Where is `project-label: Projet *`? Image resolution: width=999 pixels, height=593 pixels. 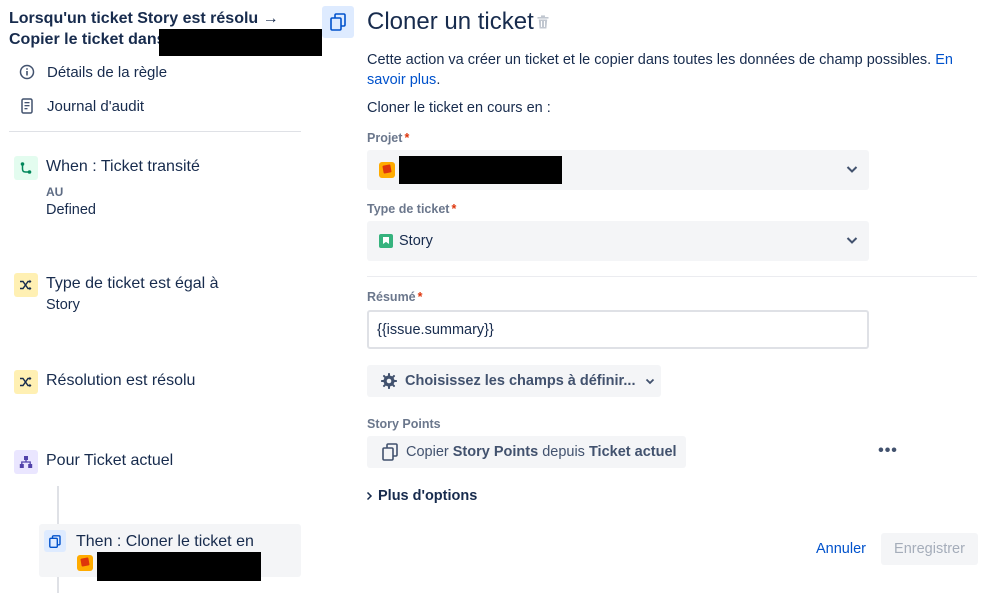 project-label: Projet * is located at coordinates (388, 138).